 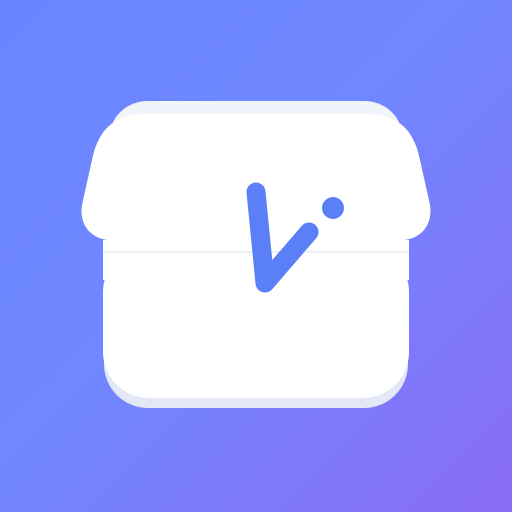 What do you see at coordinates (333, 208) in the screenshot?
I see `accent-dot` at bounding box center [333, 208].